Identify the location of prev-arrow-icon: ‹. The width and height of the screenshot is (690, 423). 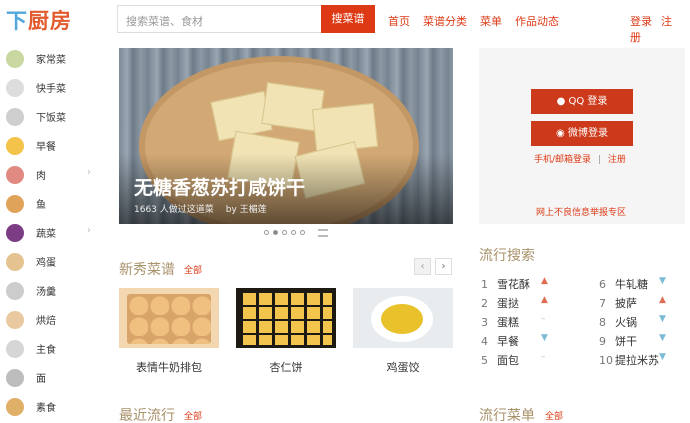
(422, 266).